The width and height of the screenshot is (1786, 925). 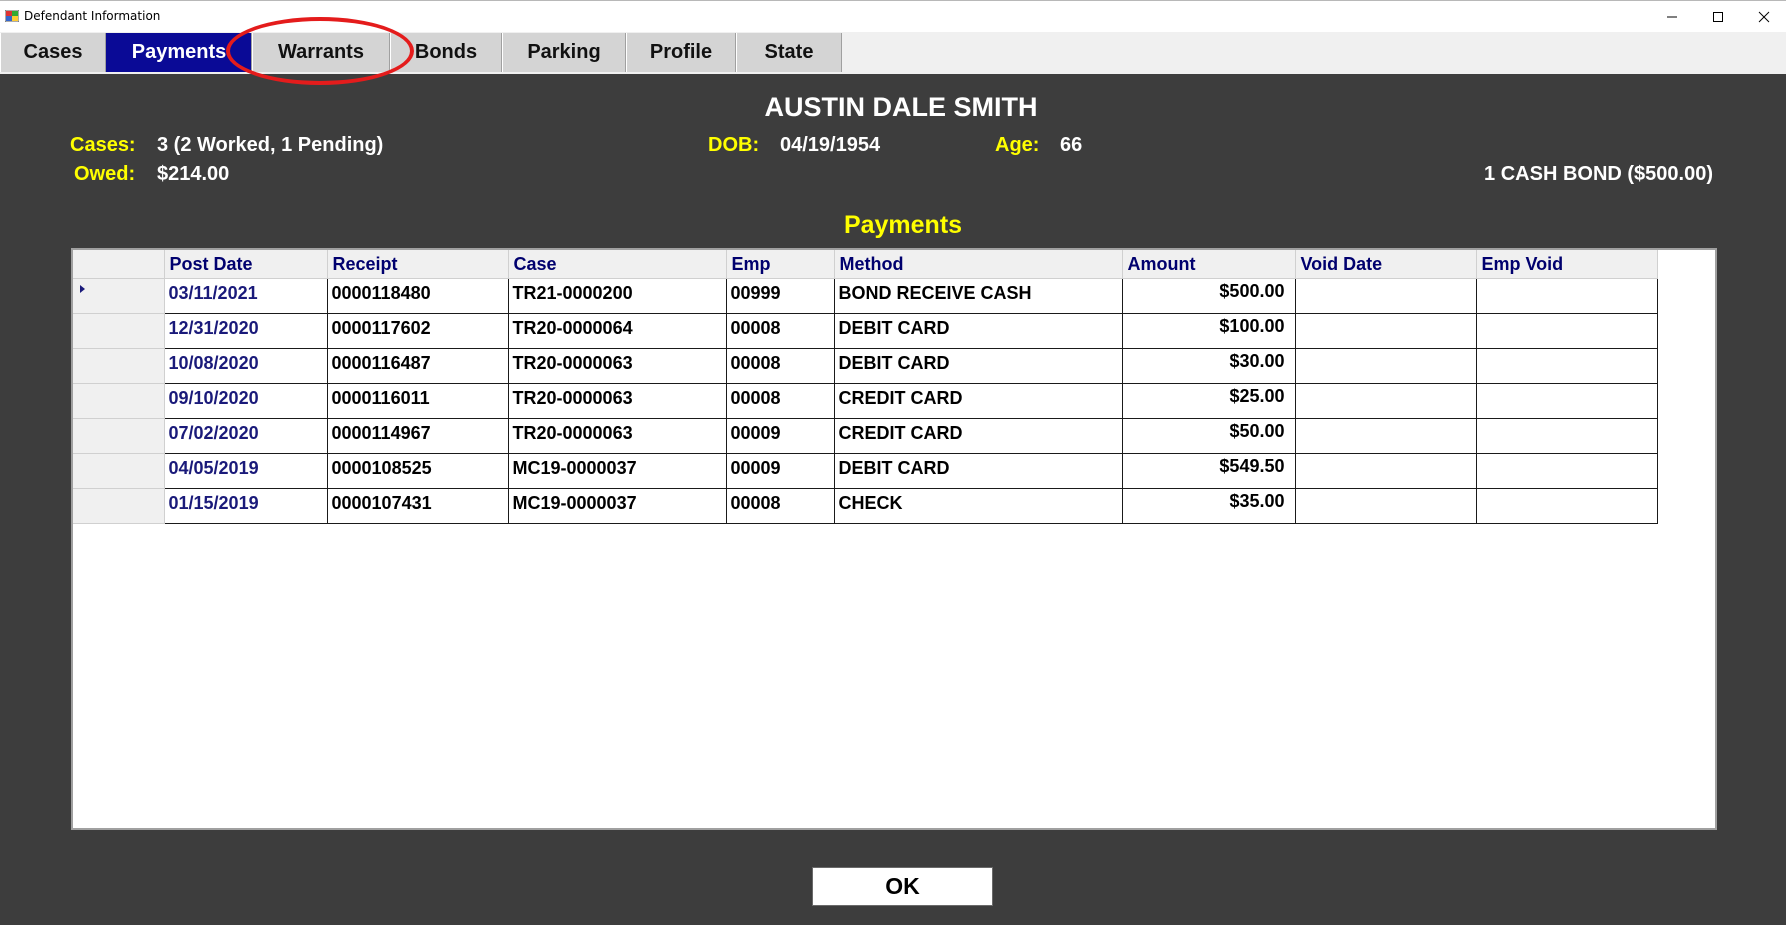 I want to click on tab-parking: Parking, so click(x=564, y=52).